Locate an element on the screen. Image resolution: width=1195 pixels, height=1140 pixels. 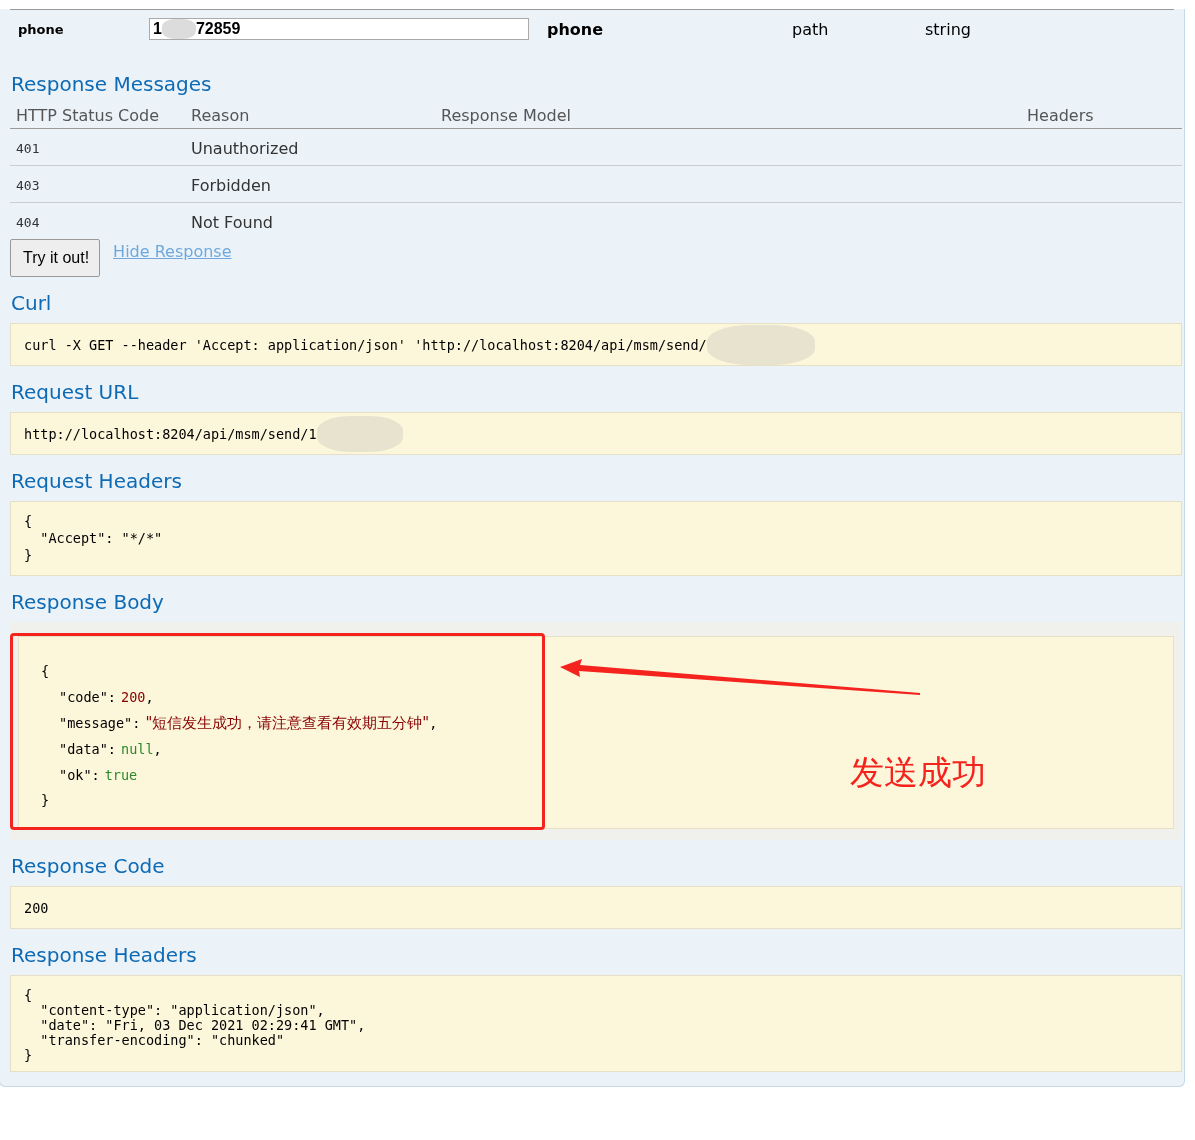
field-value: 1 is located at coordinates (157, 29).